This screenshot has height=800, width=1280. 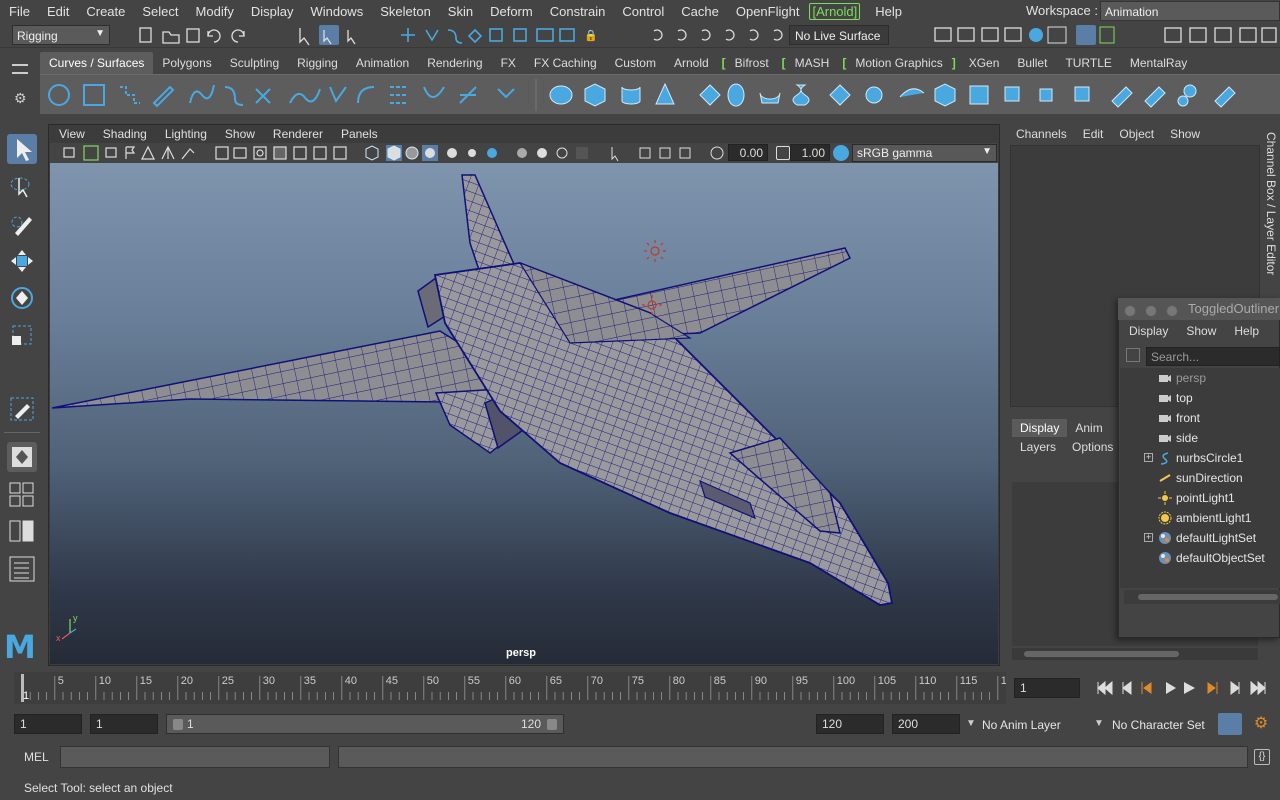 I want to click on playback-controls, so click(x=1181, y=688).